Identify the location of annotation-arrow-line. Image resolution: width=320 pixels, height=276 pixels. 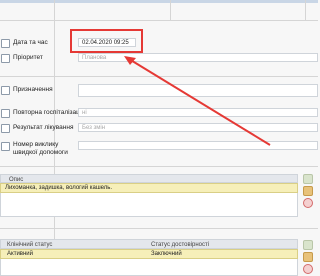
(199, 102).